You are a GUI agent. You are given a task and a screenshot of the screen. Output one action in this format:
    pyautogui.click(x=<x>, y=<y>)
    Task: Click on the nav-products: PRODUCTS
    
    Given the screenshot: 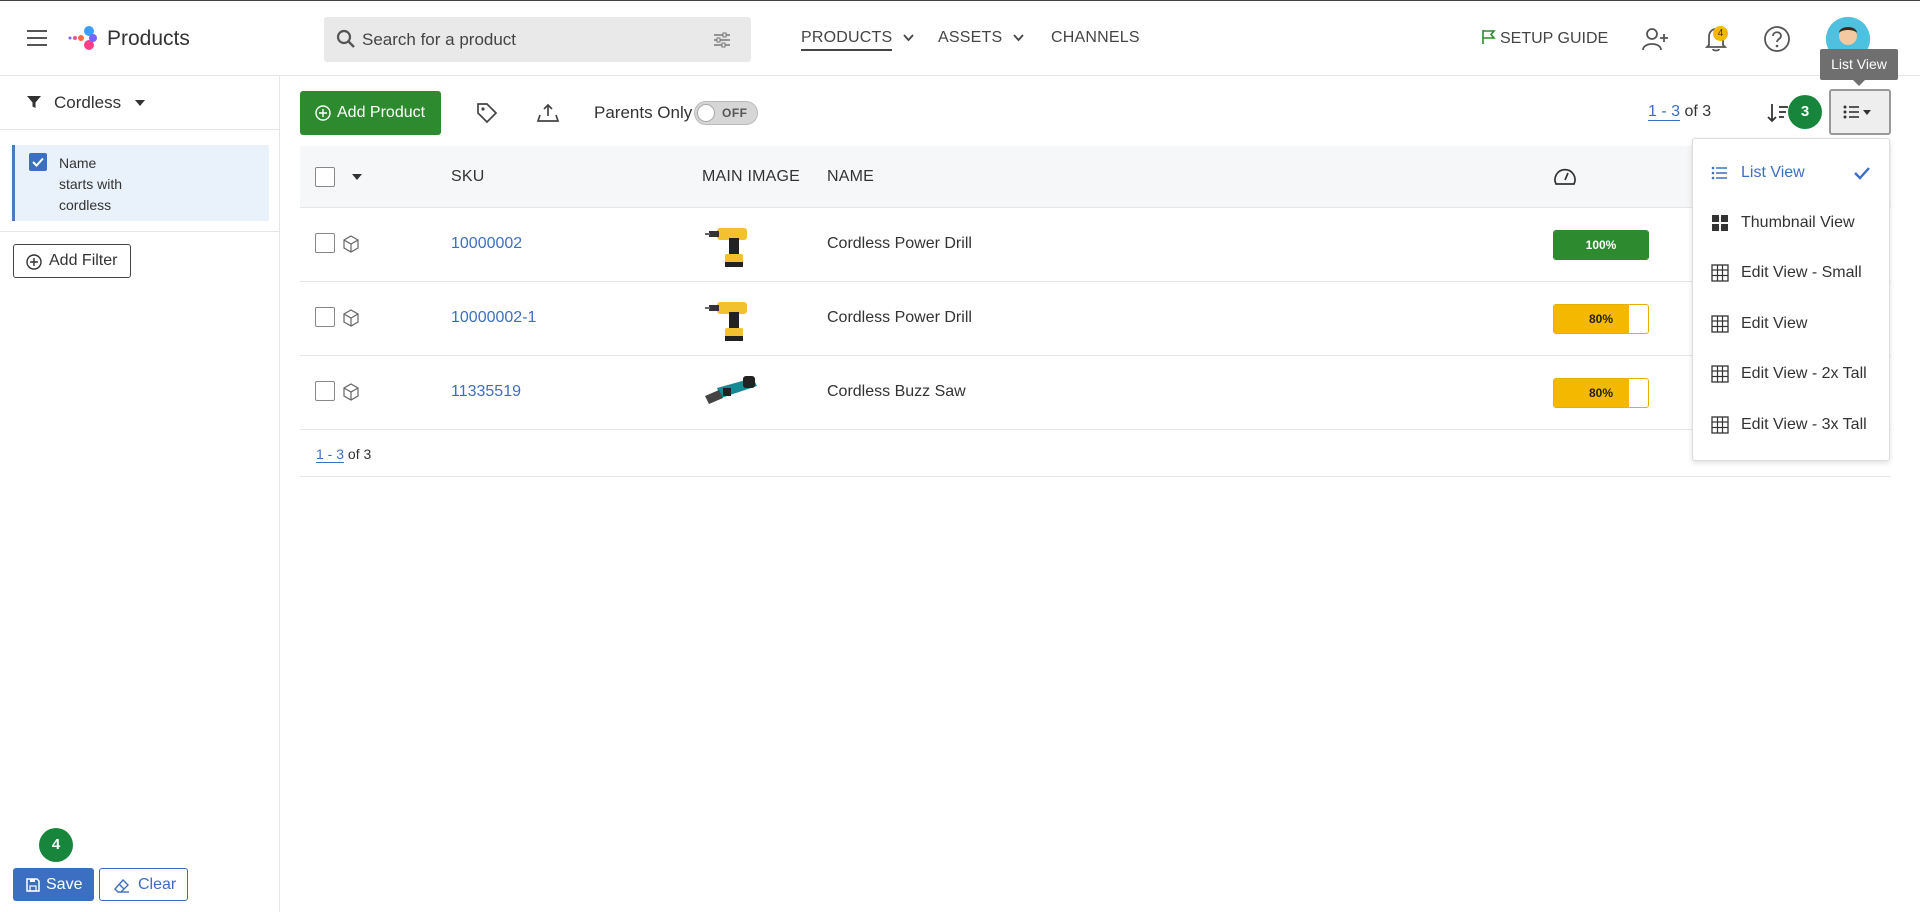 What is the action you would take?
    pyautogui.click(x=857, y=40)
    